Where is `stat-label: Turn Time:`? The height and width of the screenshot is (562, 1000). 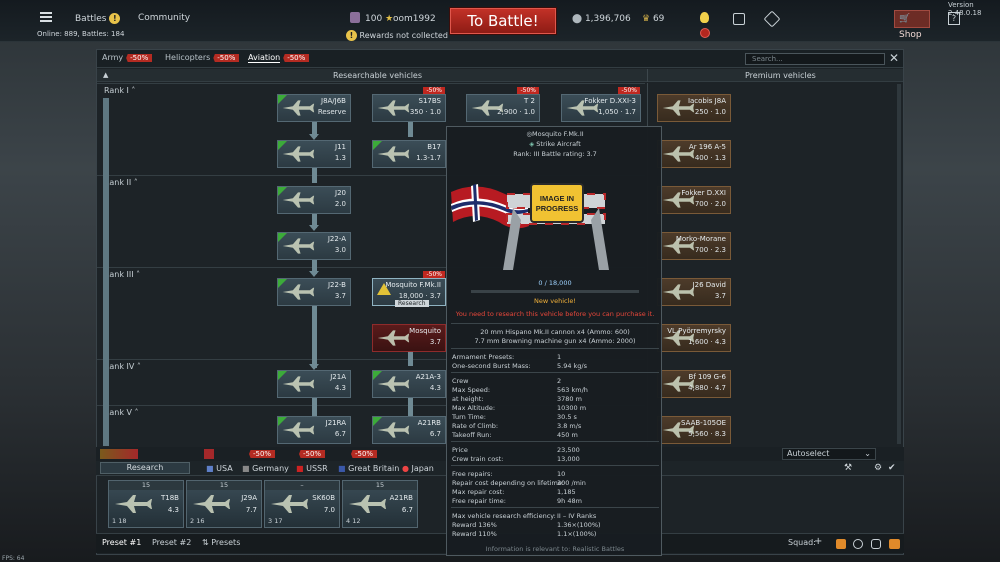
stat-label: Turn Time: is located at coordinates (469, 417).